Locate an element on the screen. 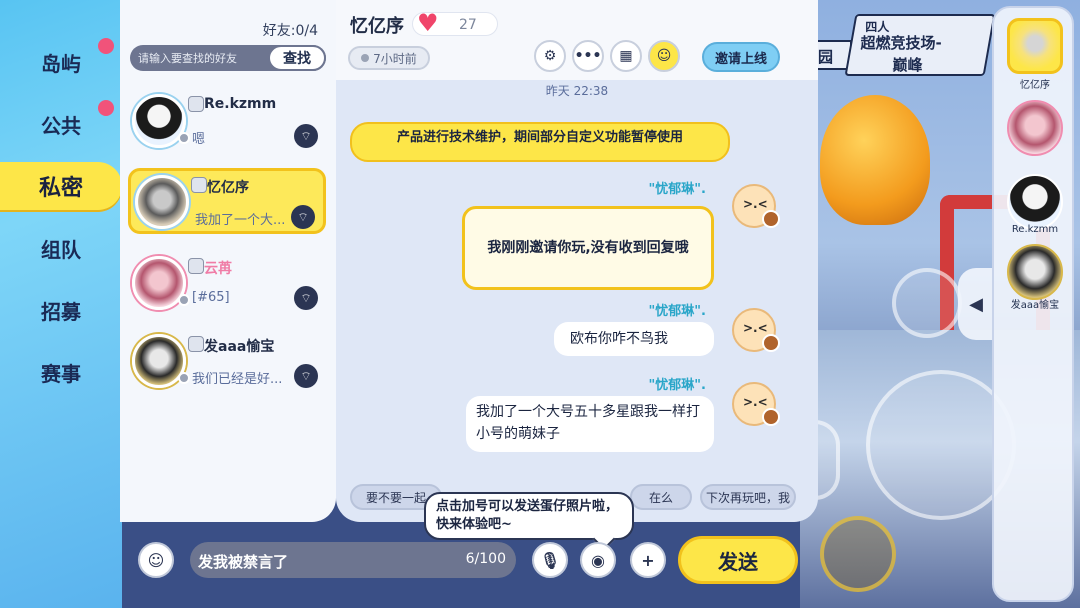 This screenshot has width=1080, height=608. maintenance-notice: 产品进行技术维护，期间部分自定义功能暂停使用 is located at coordinates (540, 142).